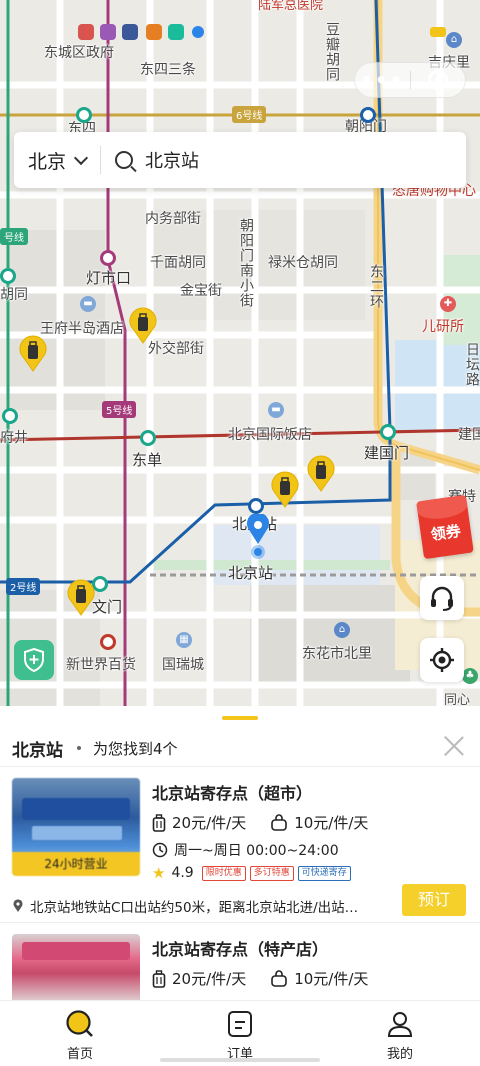 This screenshot has height=1066, width=480. What do you see at coordinates (331, 823) in the screenshot?
I see `small-item-price: 10元/件/天` at bounding box center [331, 823].